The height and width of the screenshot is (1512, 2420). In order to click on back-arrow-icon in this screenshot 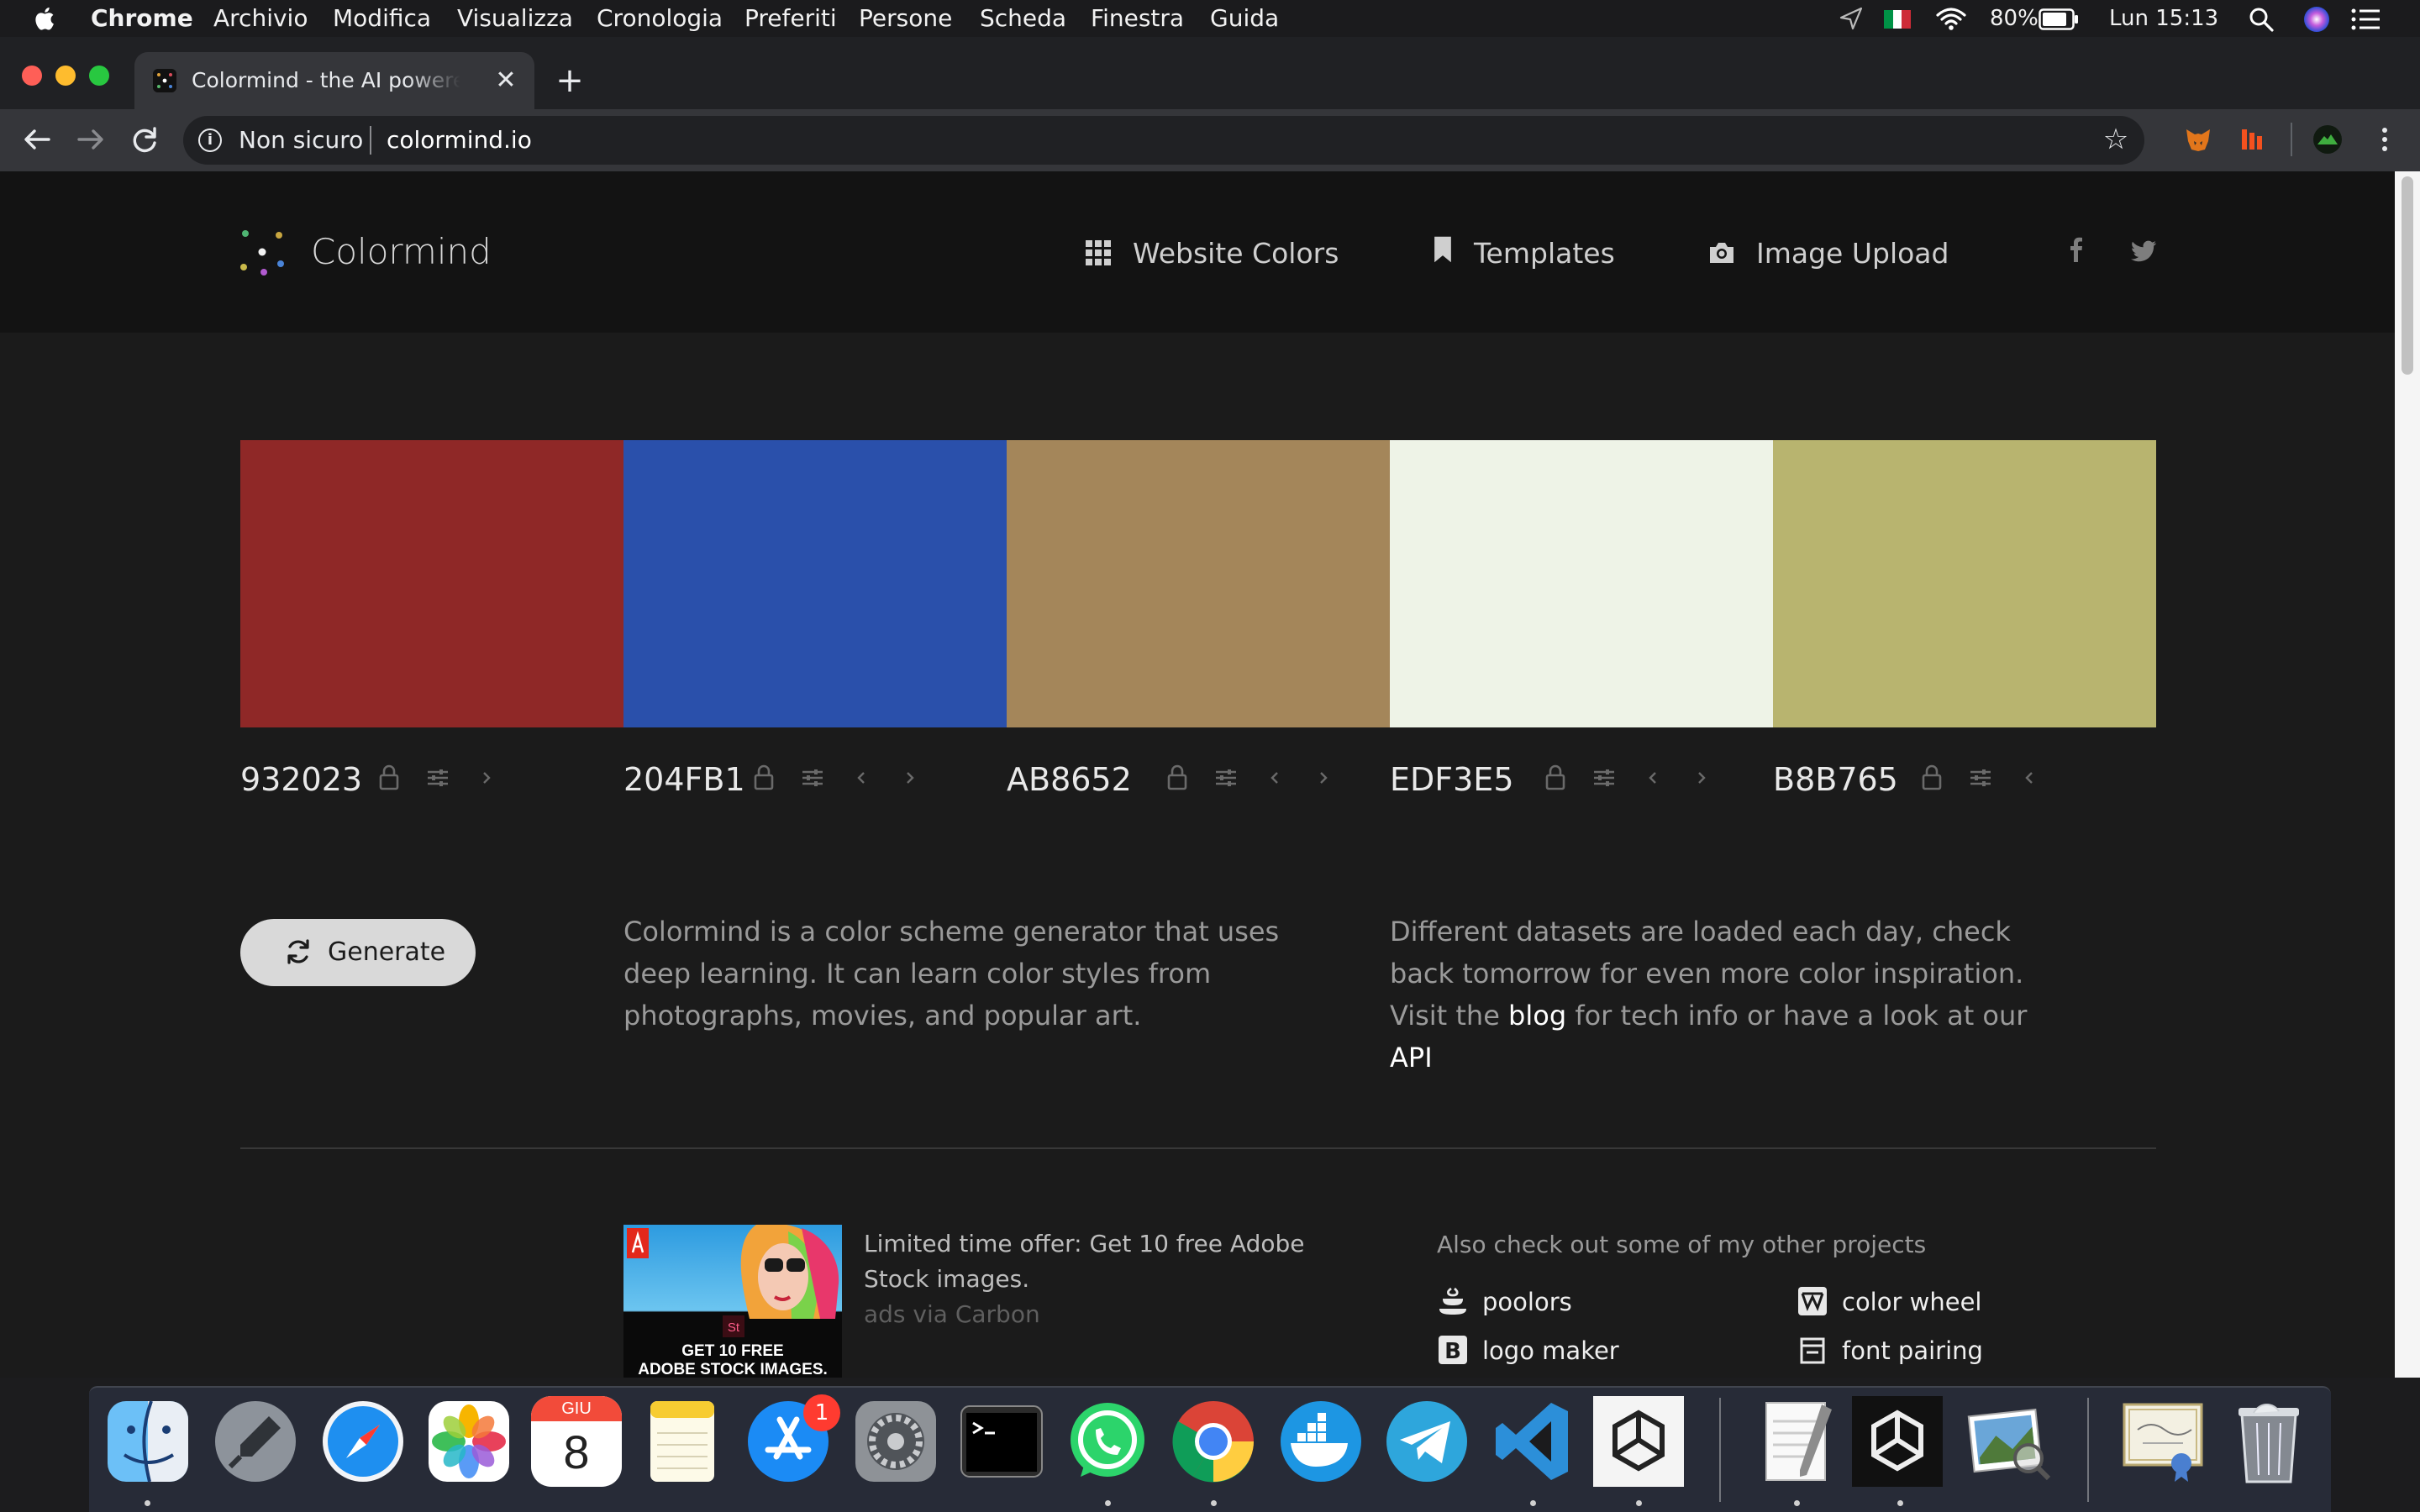, I will do `click(36, 139)`.